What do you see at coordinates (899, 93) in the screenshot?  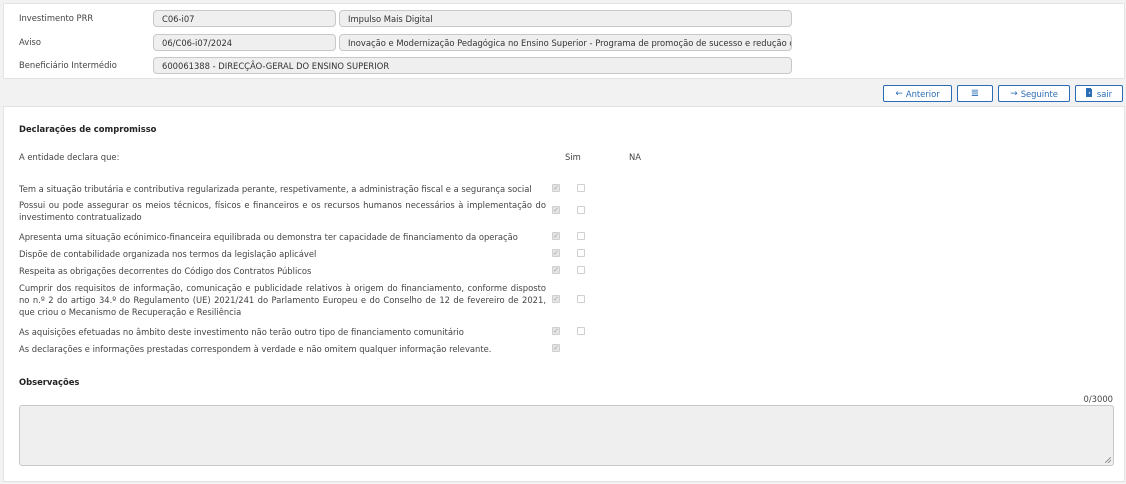 I see `arrow-left-icon: ←` at bounding box center [899, 93].